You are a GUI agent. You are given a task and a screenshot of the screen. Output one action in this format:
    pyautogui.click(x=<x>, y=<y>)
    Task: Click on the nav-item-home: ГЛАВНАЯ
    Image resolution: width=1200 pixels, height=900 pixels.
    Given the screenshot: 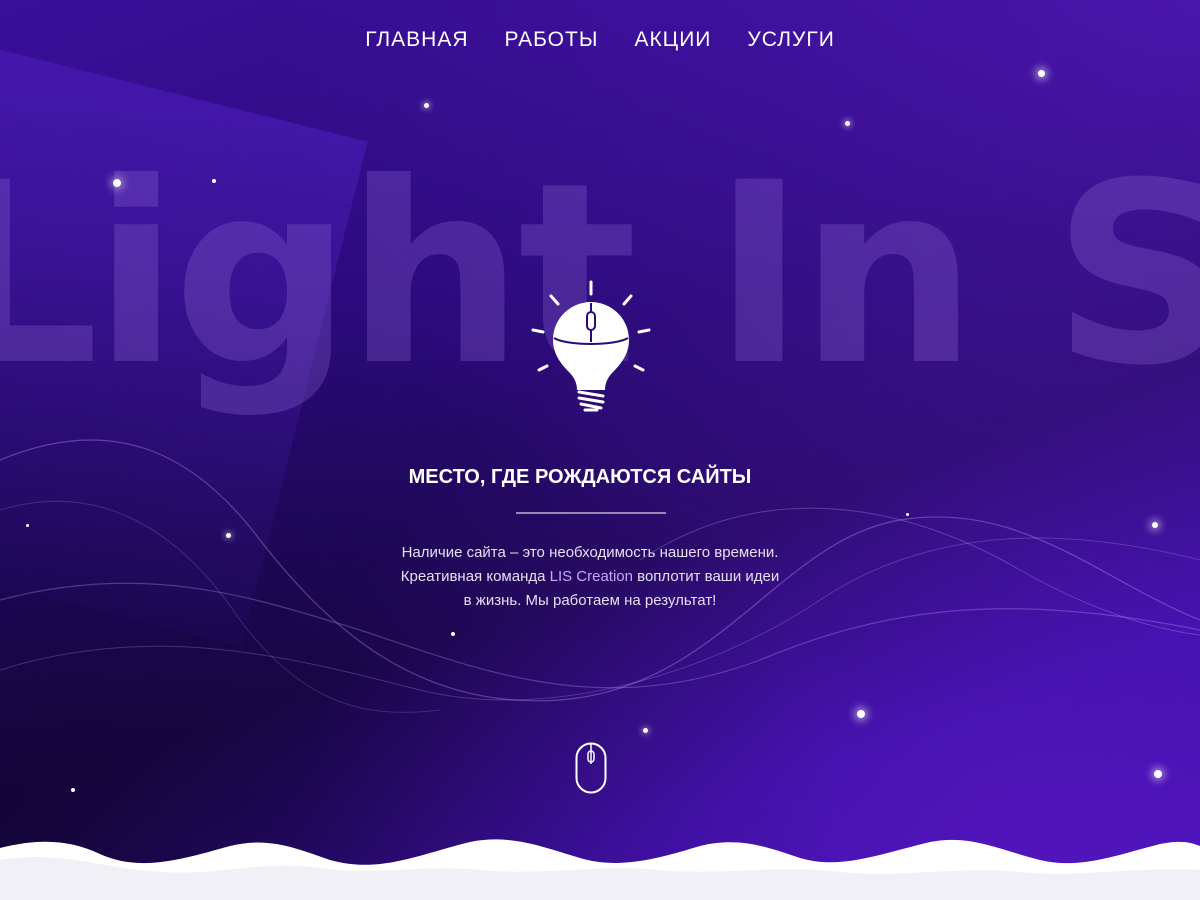 What is the action you would take?
    pyautogui.click(x=416, y=40)
    